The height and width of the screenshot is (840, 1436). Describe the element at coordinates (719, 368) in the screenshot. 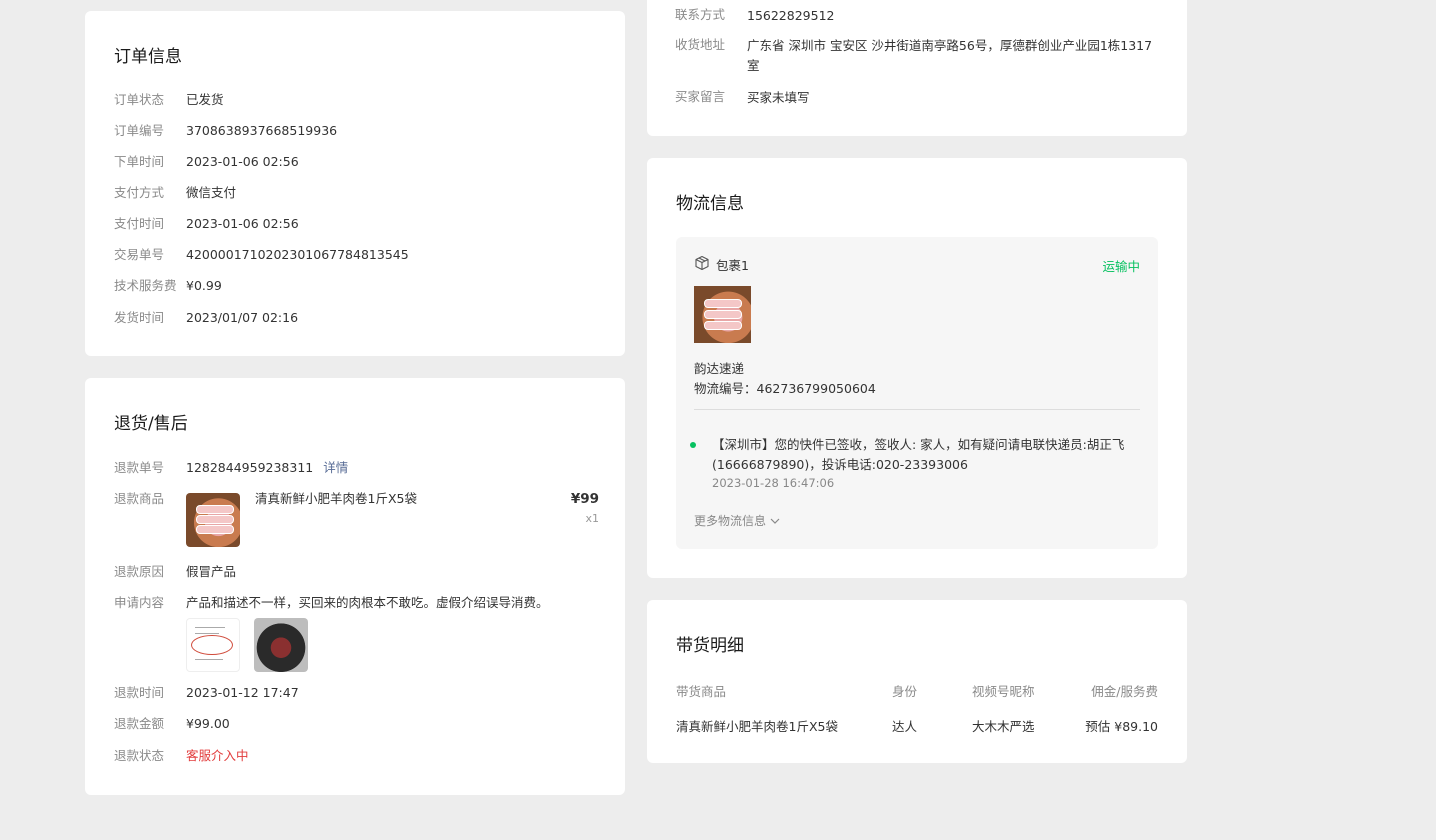

I see `courier-name: 韵达速递` at that location.